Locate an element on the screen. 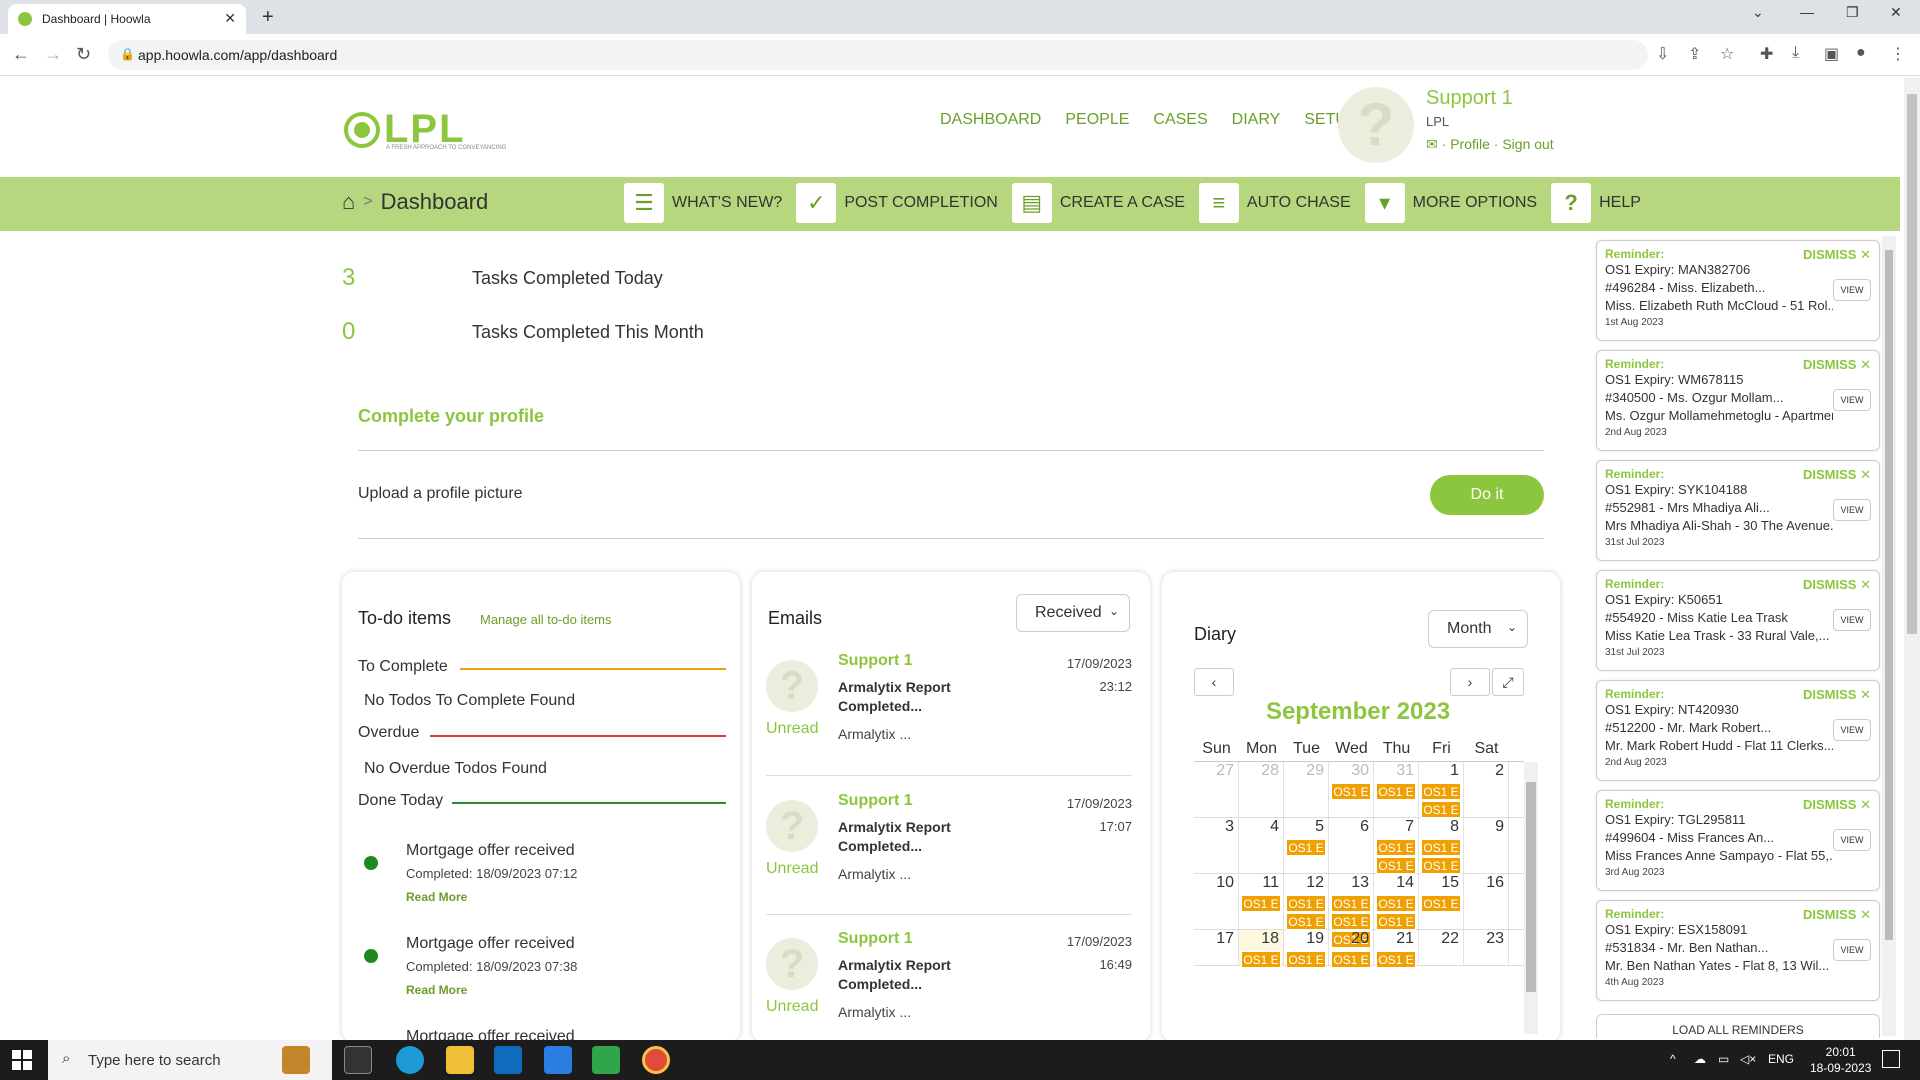  fullscreen-button: ⤢ is located at coordinates (1508, 682).